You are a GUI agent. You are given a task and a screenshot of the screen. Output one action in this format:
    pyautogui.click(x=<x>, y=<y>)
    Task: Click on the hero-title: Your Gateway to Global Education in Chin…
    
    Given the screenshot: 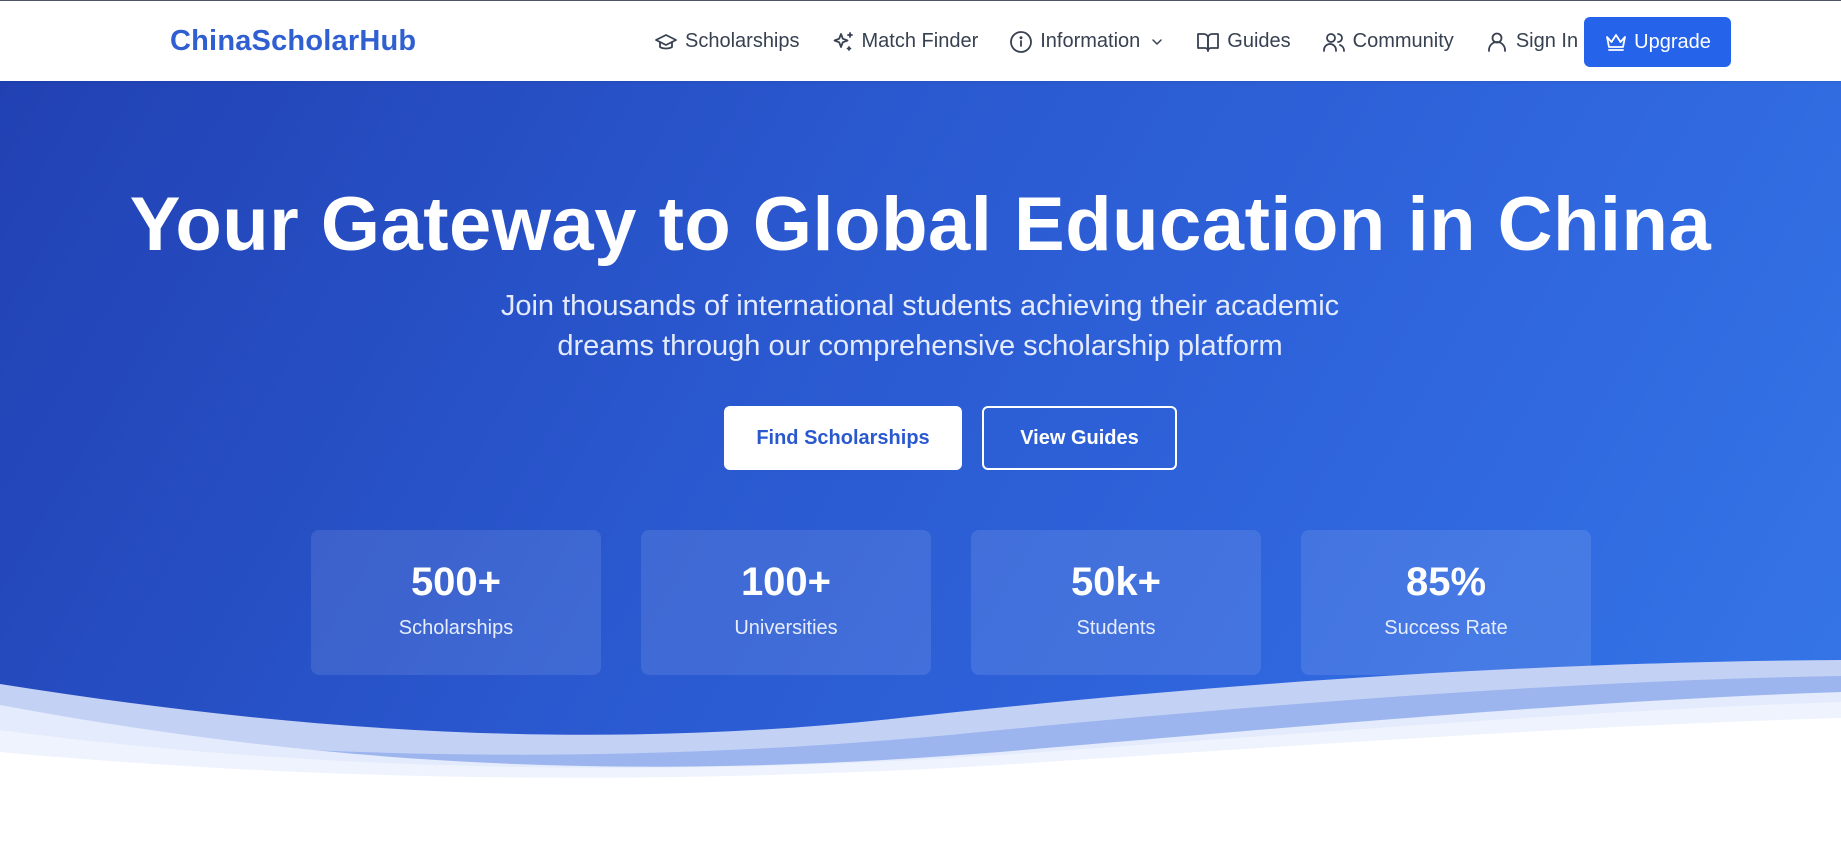 What is the action you would take?
    pyautogui.click(x=920, y=224)
    